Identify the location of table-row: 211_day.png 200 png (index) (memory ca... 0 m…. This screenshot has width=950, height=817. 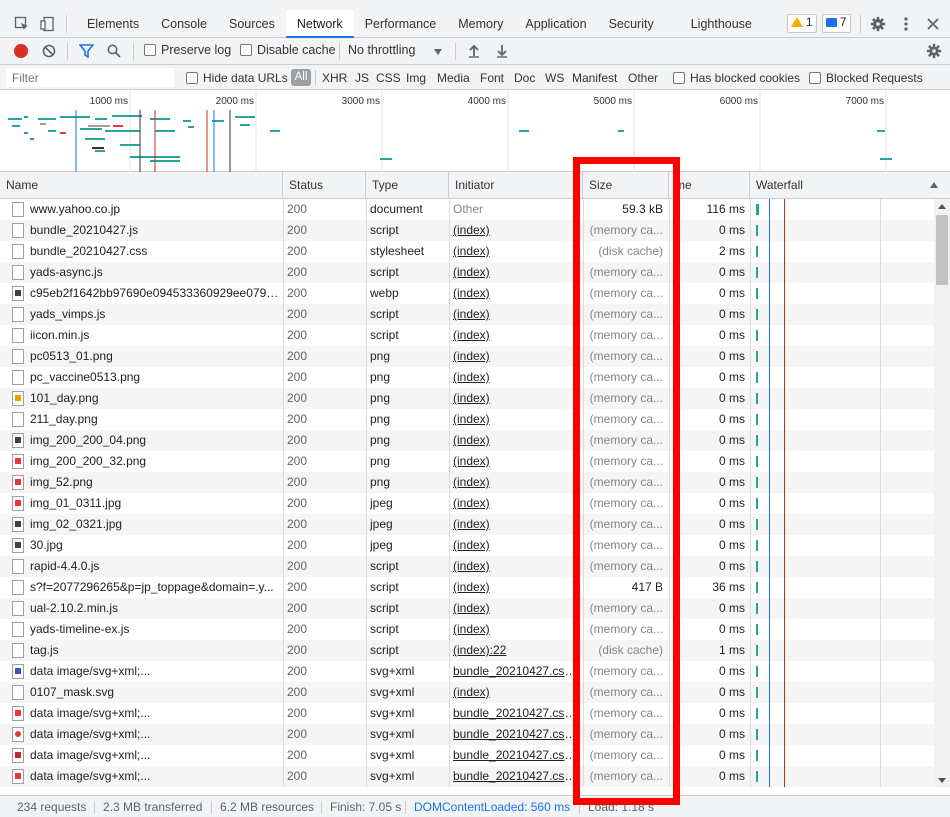
(467, 419).